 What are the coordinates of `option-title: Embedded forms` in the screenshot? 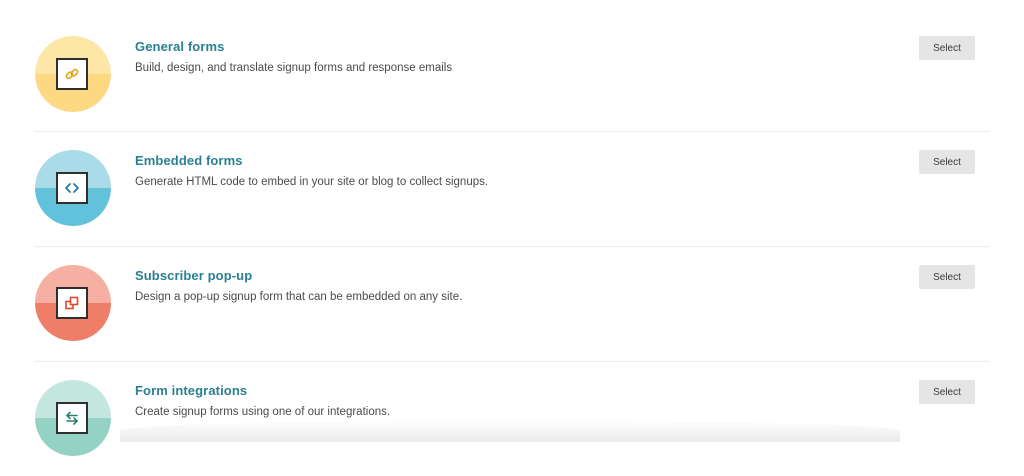 It's located at (189, 160).